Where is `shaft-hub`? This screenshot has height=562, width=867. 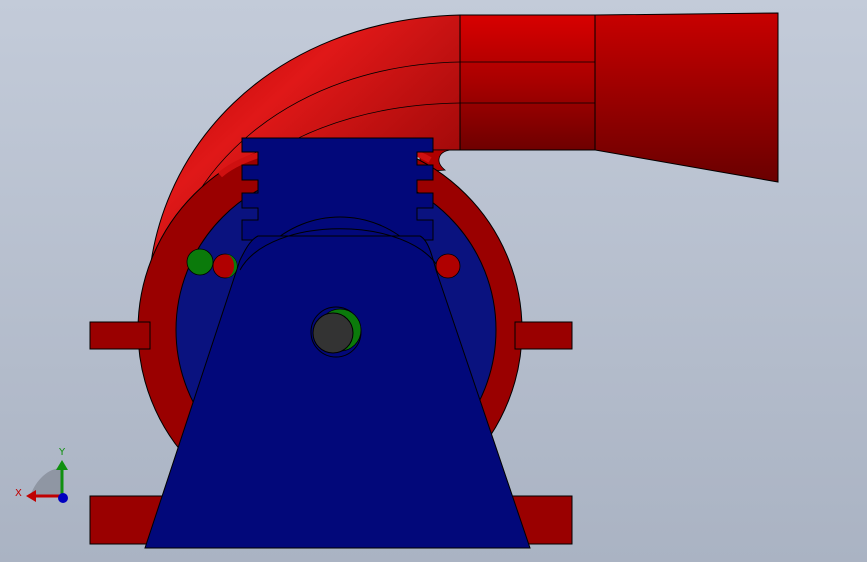
shaft-hub is located at coordinates (333, 333).